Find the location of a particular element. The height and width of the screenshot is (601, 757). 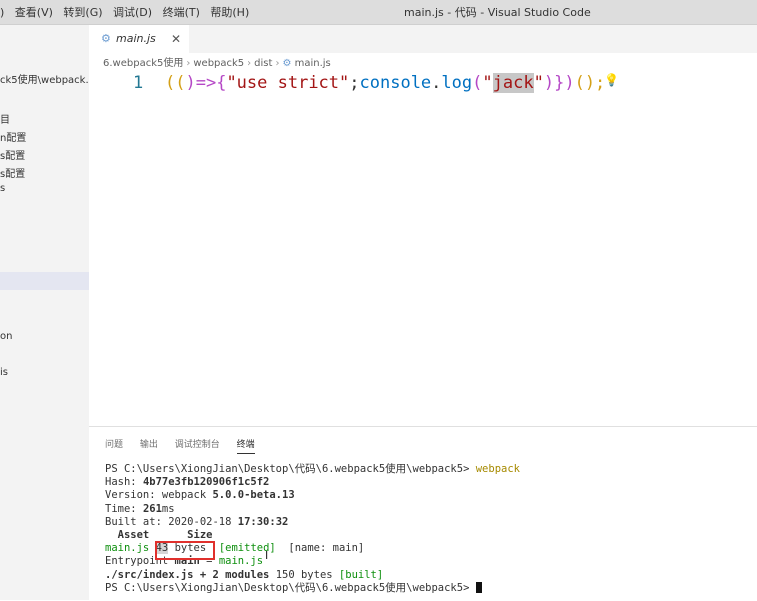

tab-main-js: ⚙ main.js ✕ is located at coordinates (139, 39).